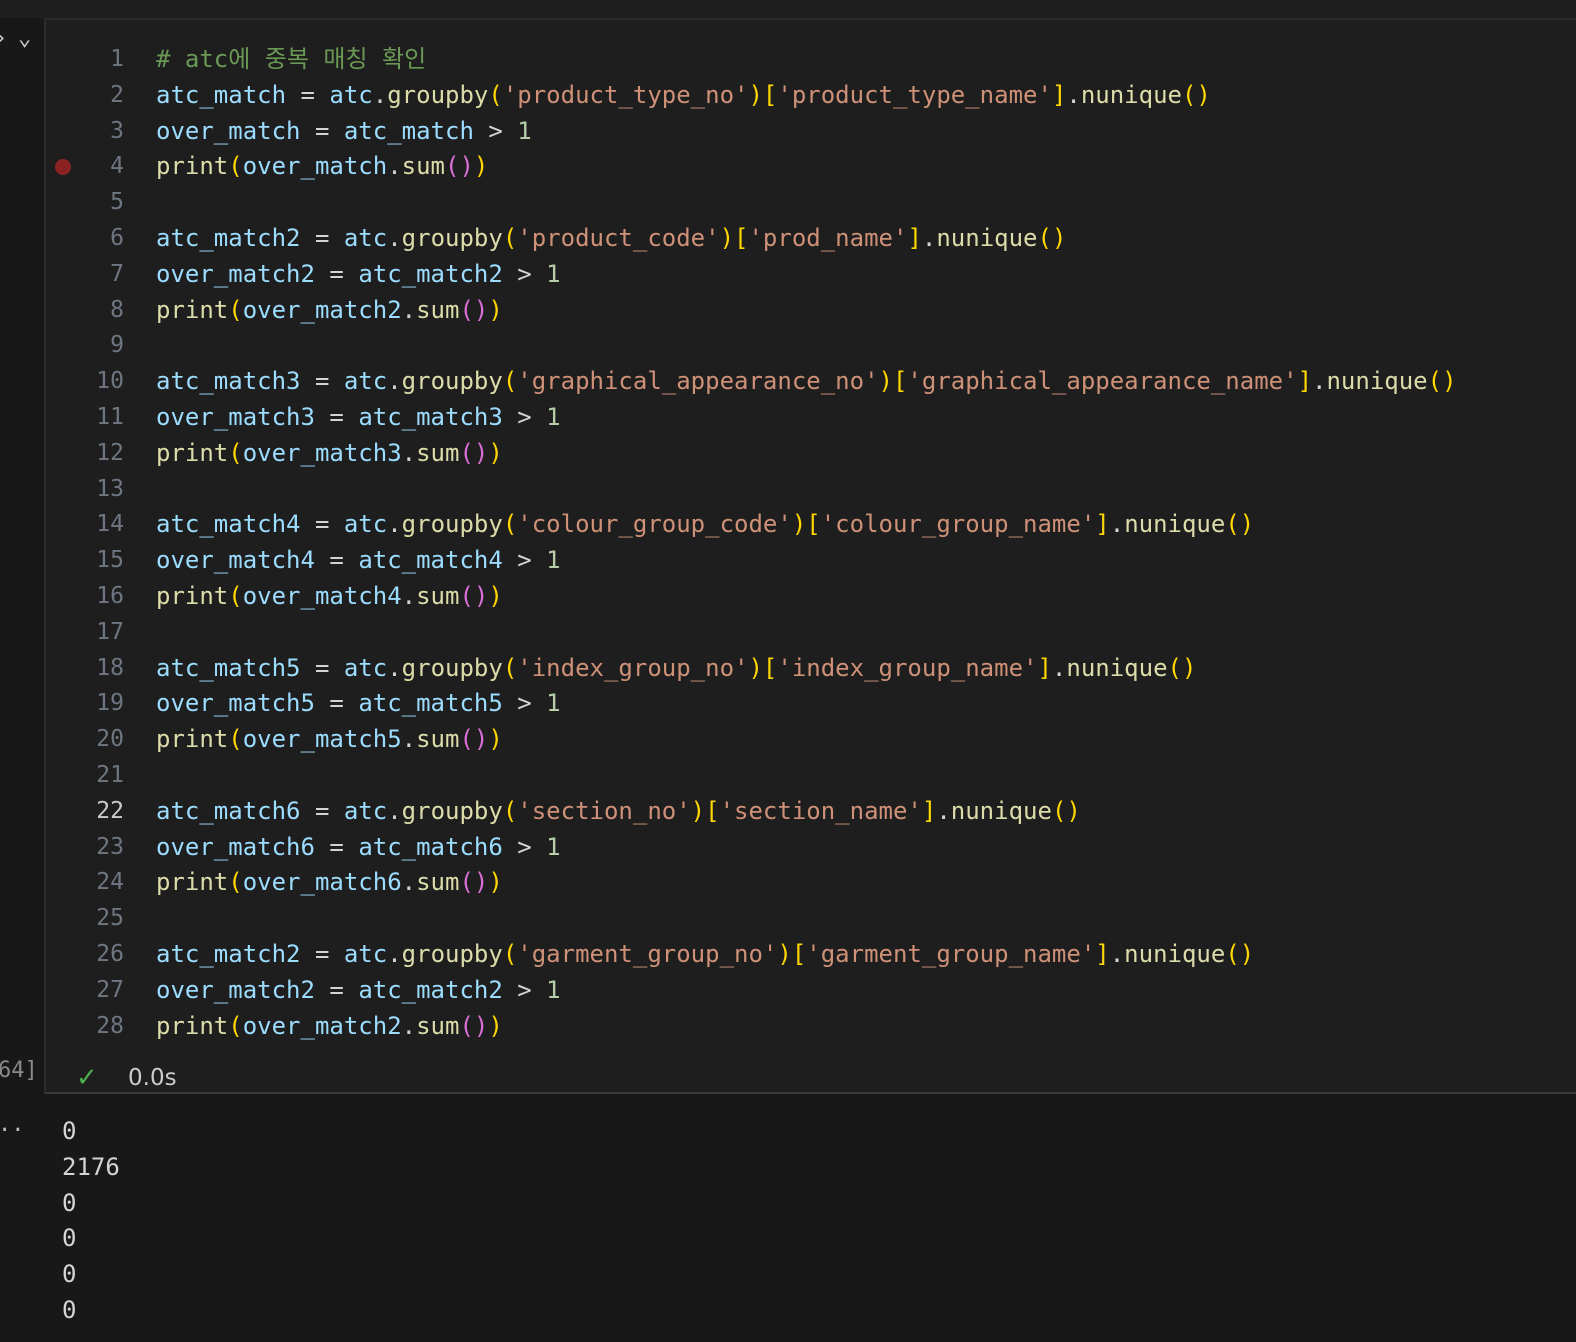 This screenshot has width=1576, height=1342. Describe the element at coordinates (344, 132) in the screenshot. I see `line-source: over_match = atc_match > 1` at that location.